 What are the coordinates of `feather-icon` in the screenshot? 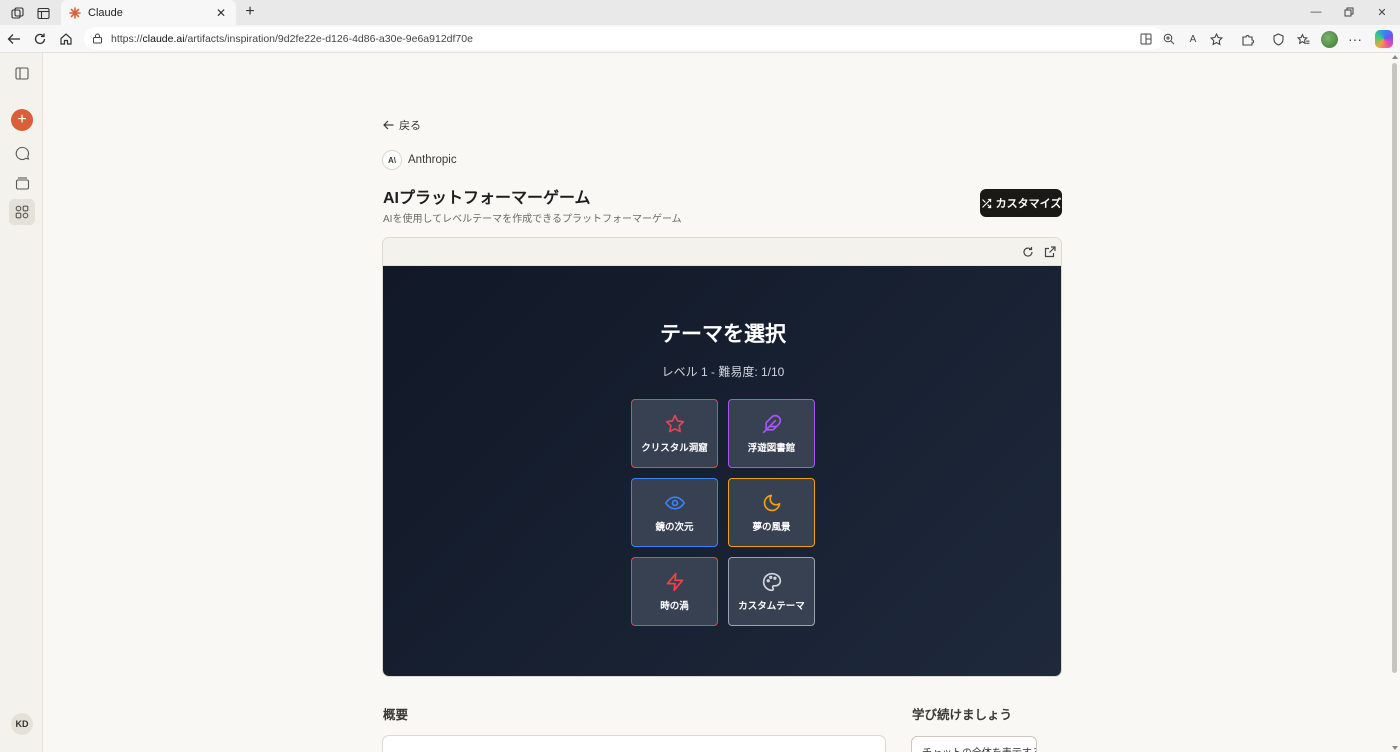 It's located at (771, 423).